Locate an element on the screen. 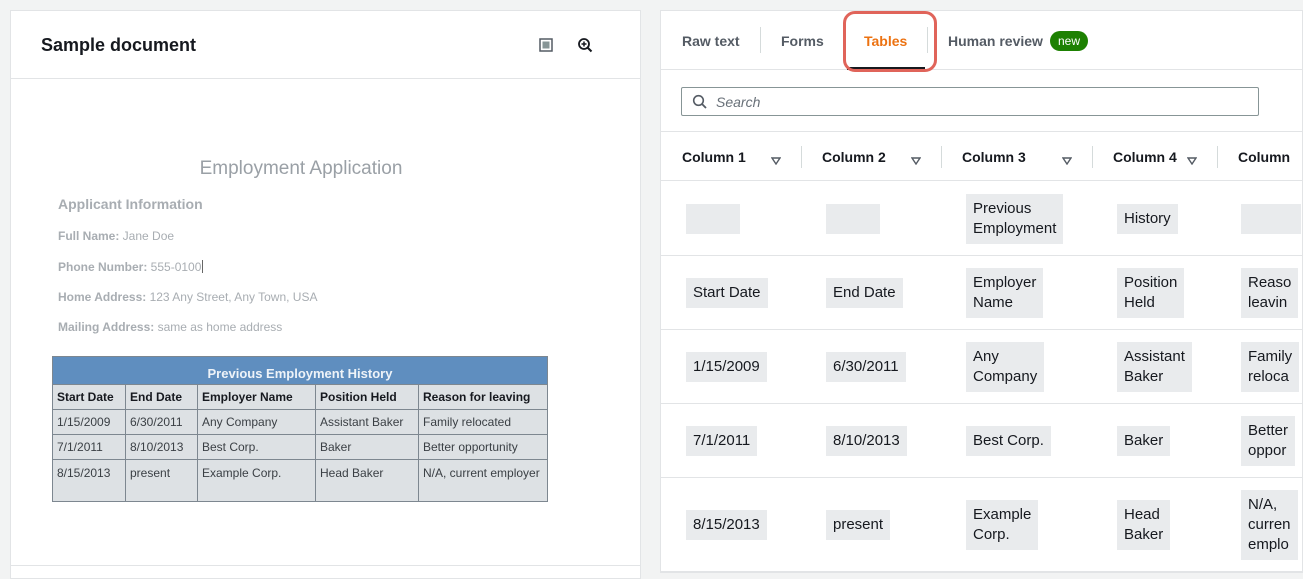 The width and height of the screenshot is (1303, 579). column-header-3: Column 3 is located at coordinates (994, 157).